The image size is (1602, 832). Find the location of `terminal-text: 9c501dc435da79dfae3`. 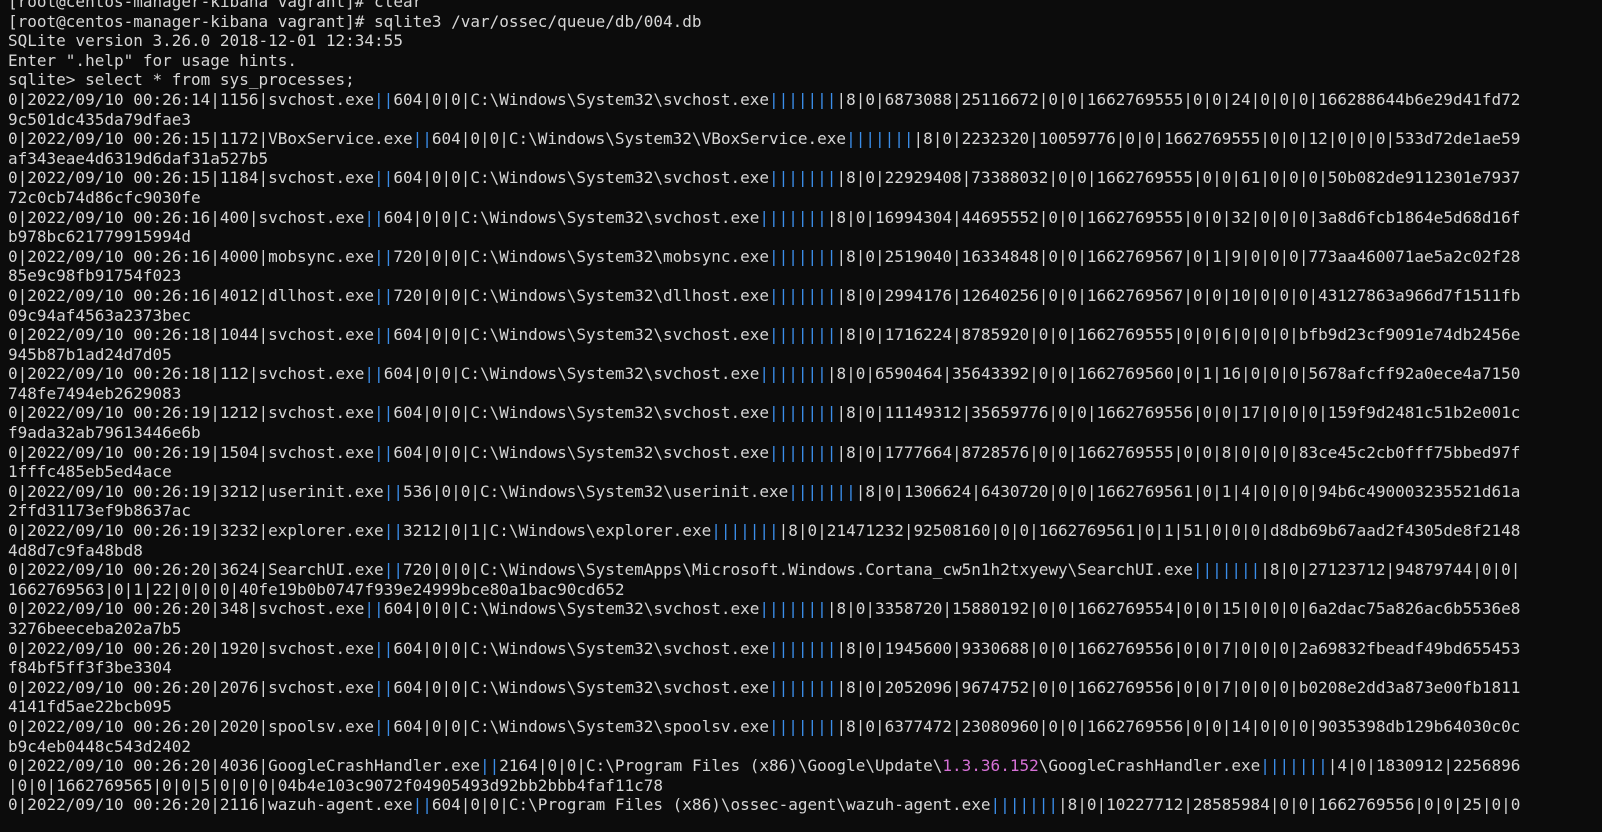

terminal-text: 9c501dc435da79dfae3 is located at coordinates (100, 119).